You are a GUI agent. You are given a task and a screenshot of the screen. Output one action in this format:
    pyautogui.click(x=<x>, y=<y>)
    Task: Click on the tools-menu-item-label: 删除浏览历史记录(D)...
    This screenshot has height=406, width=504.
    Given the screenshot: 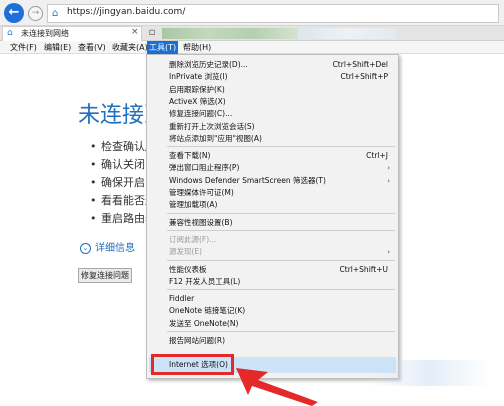 What is the action you would take?
    pyautogui.click(x=208, y=64)
    